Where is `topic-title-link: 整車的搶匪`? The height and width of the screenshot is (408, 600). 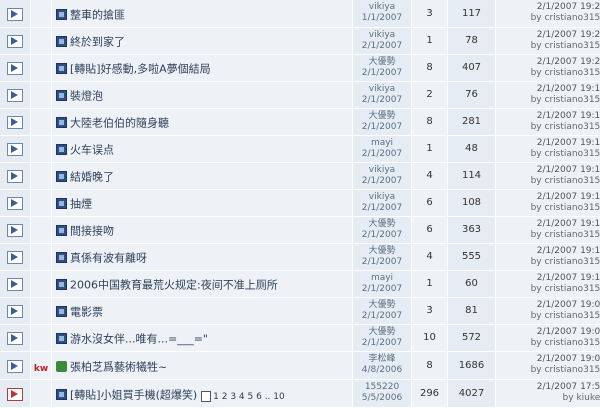 topic-title-link: 整車的搶匪 is located at coordinates (97, 14).